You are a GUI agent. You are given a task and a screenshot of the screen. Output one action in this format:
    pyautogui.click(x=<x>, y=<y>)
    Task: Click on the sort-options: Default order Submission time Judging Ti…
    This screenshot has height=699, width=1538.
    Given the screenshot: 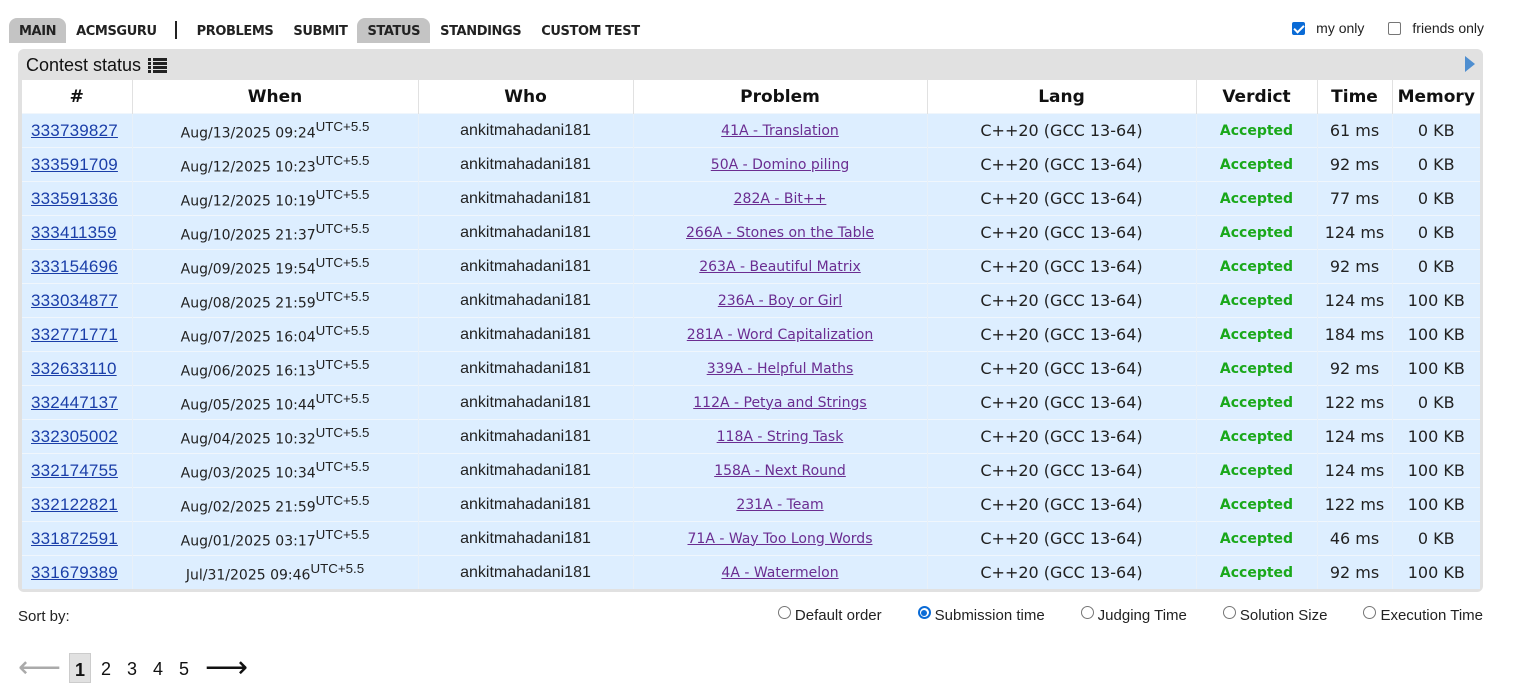 What is the action you would take?
    pyautogui.click(x=1112, y=615)
    